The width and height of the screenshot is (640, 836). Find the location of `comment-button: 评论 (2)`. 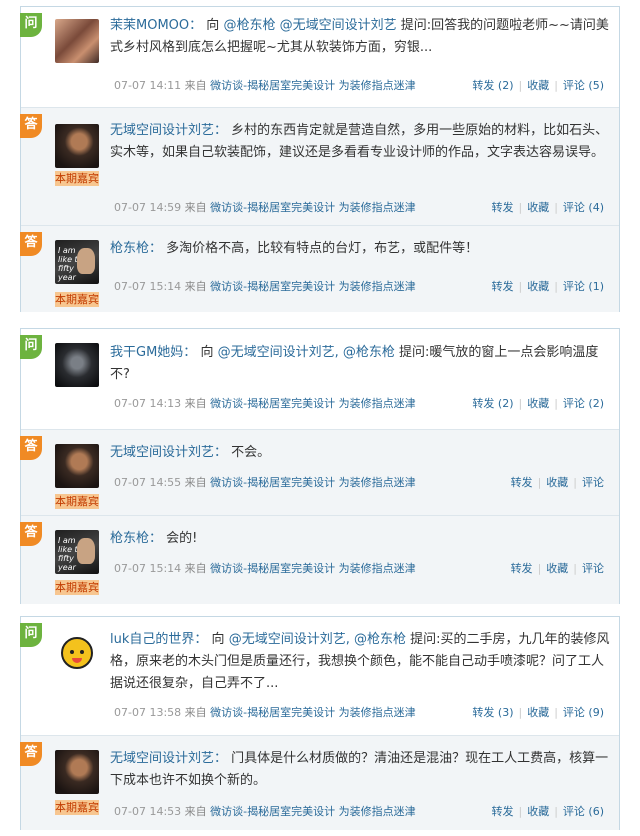

comment-button: 评论 (2) is located at coordinates (583, 403).